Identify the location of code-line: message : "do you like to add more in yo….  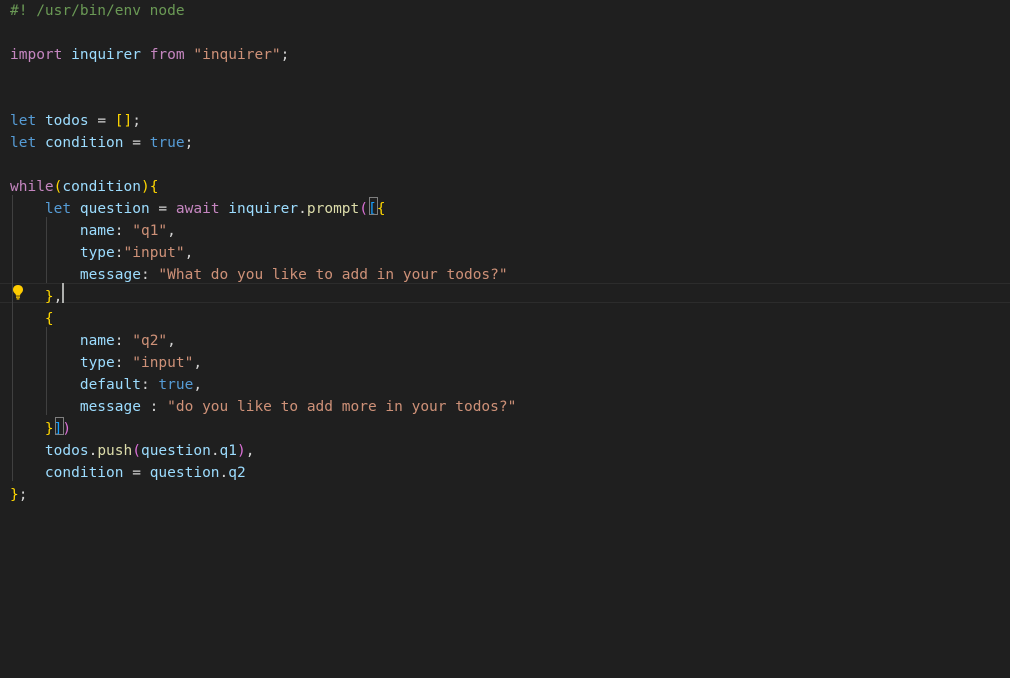
(505, 407).